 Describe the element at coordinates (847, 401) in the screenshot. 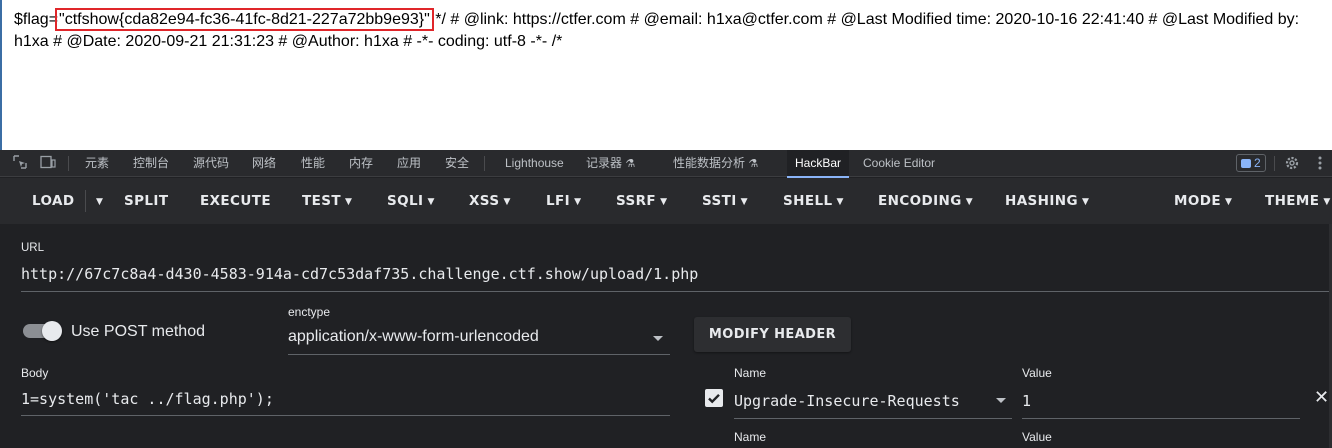

I see `header-name-input: Upgrade-Insecure-Requests` at that location.